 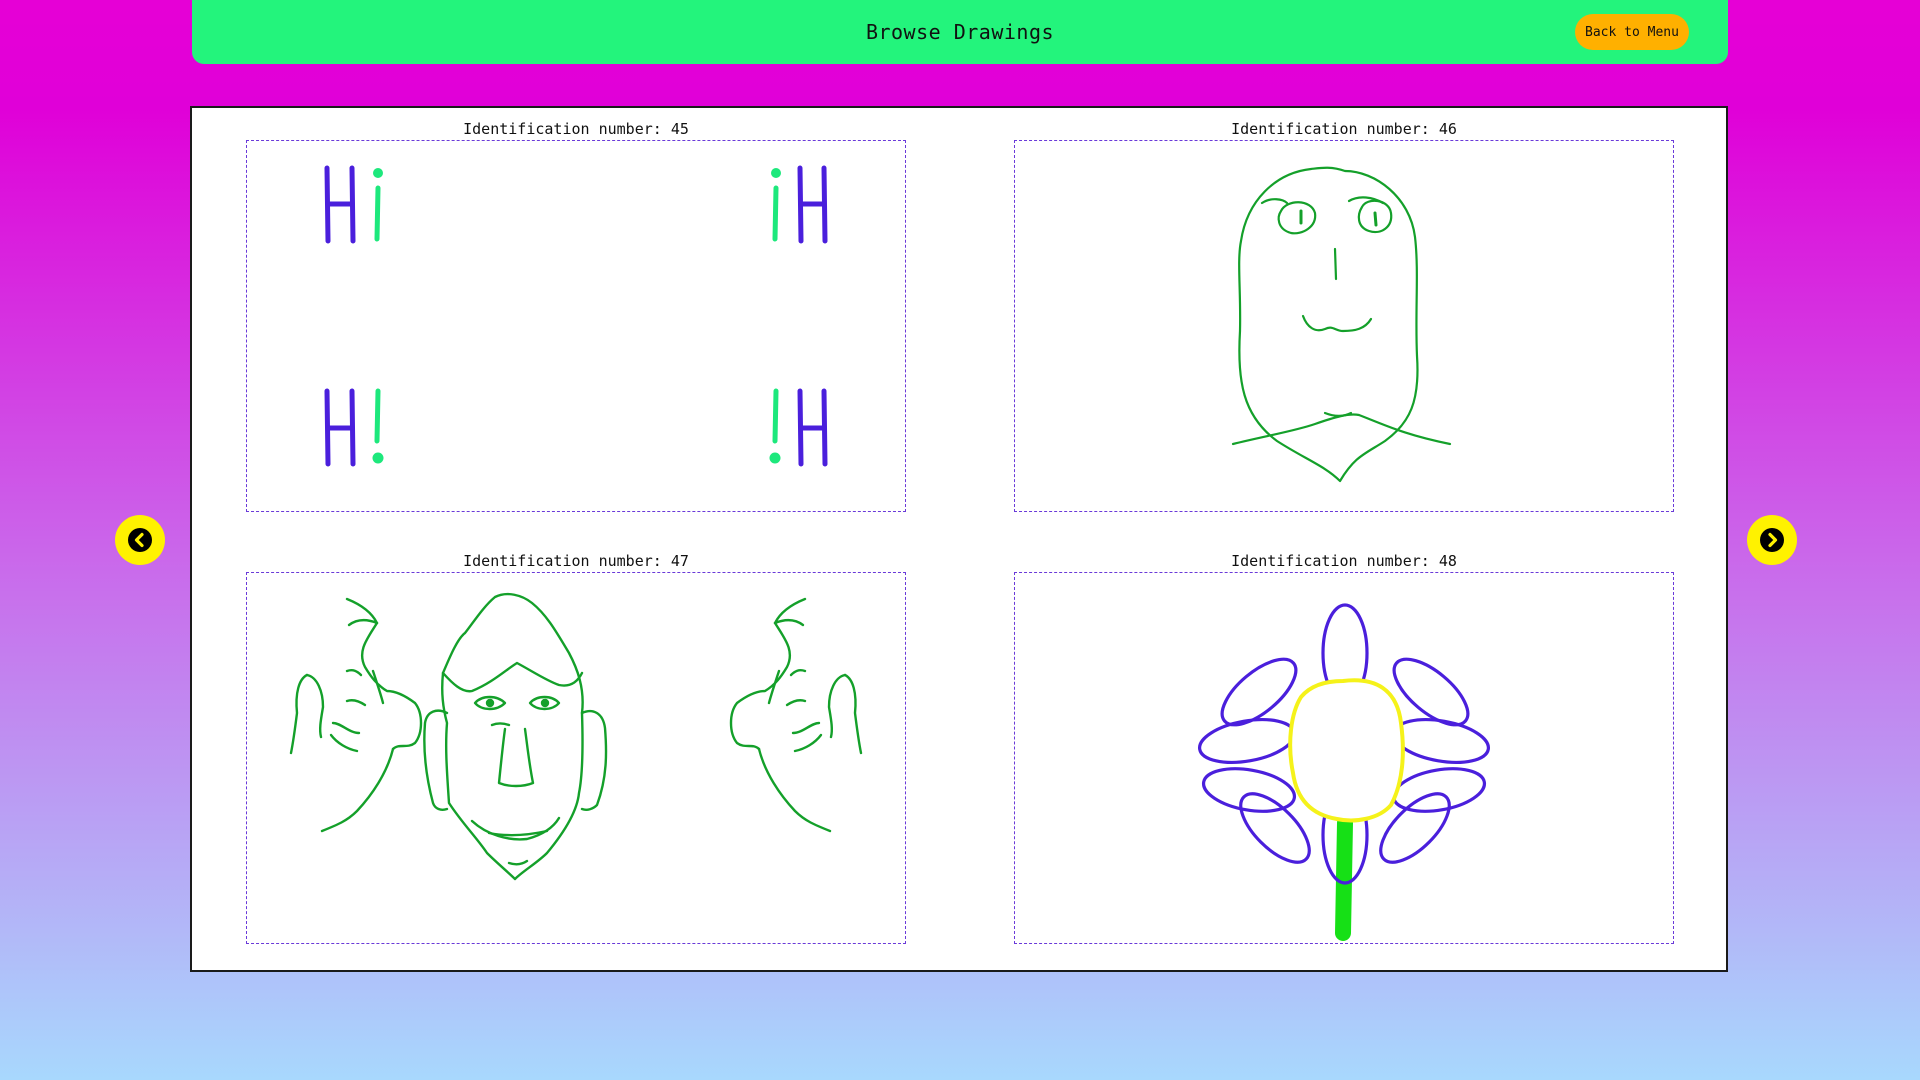 What do you see at coordinates (576, 561) in the screenshot?
I see `drawing-id-label: Identification number: 47` at bounding box center [576, 561].